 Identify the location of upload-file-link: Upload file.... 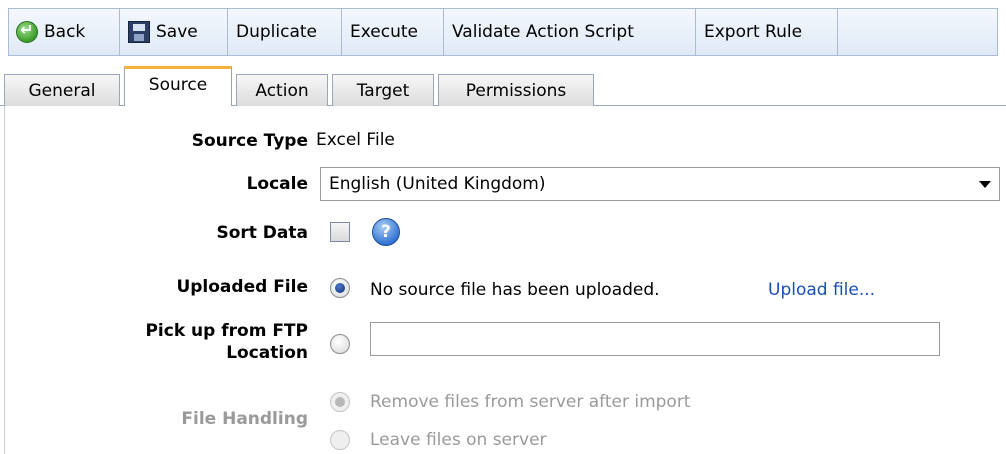
(821, 290).